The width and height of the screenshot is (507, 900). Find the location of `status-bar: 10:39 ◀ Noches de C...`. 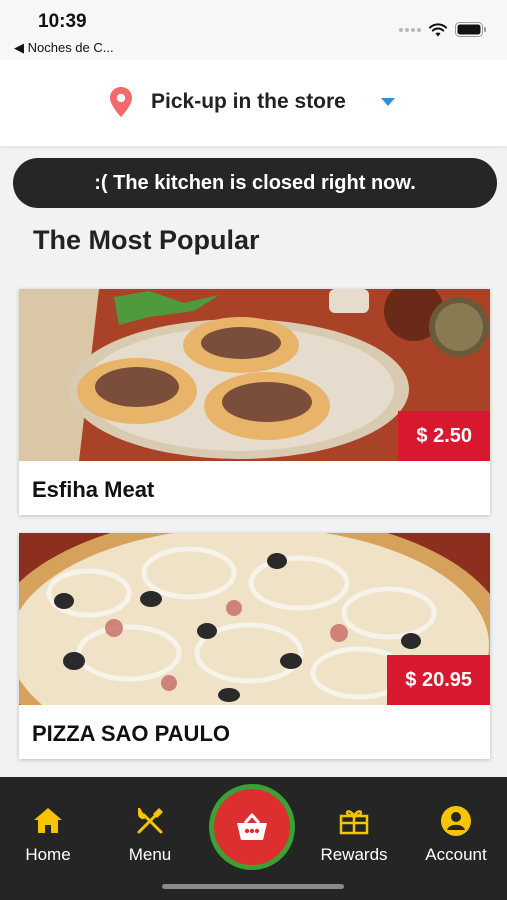

status-bar: 10:39 ◀ Noches de C... is located at coordinates (253, 30).